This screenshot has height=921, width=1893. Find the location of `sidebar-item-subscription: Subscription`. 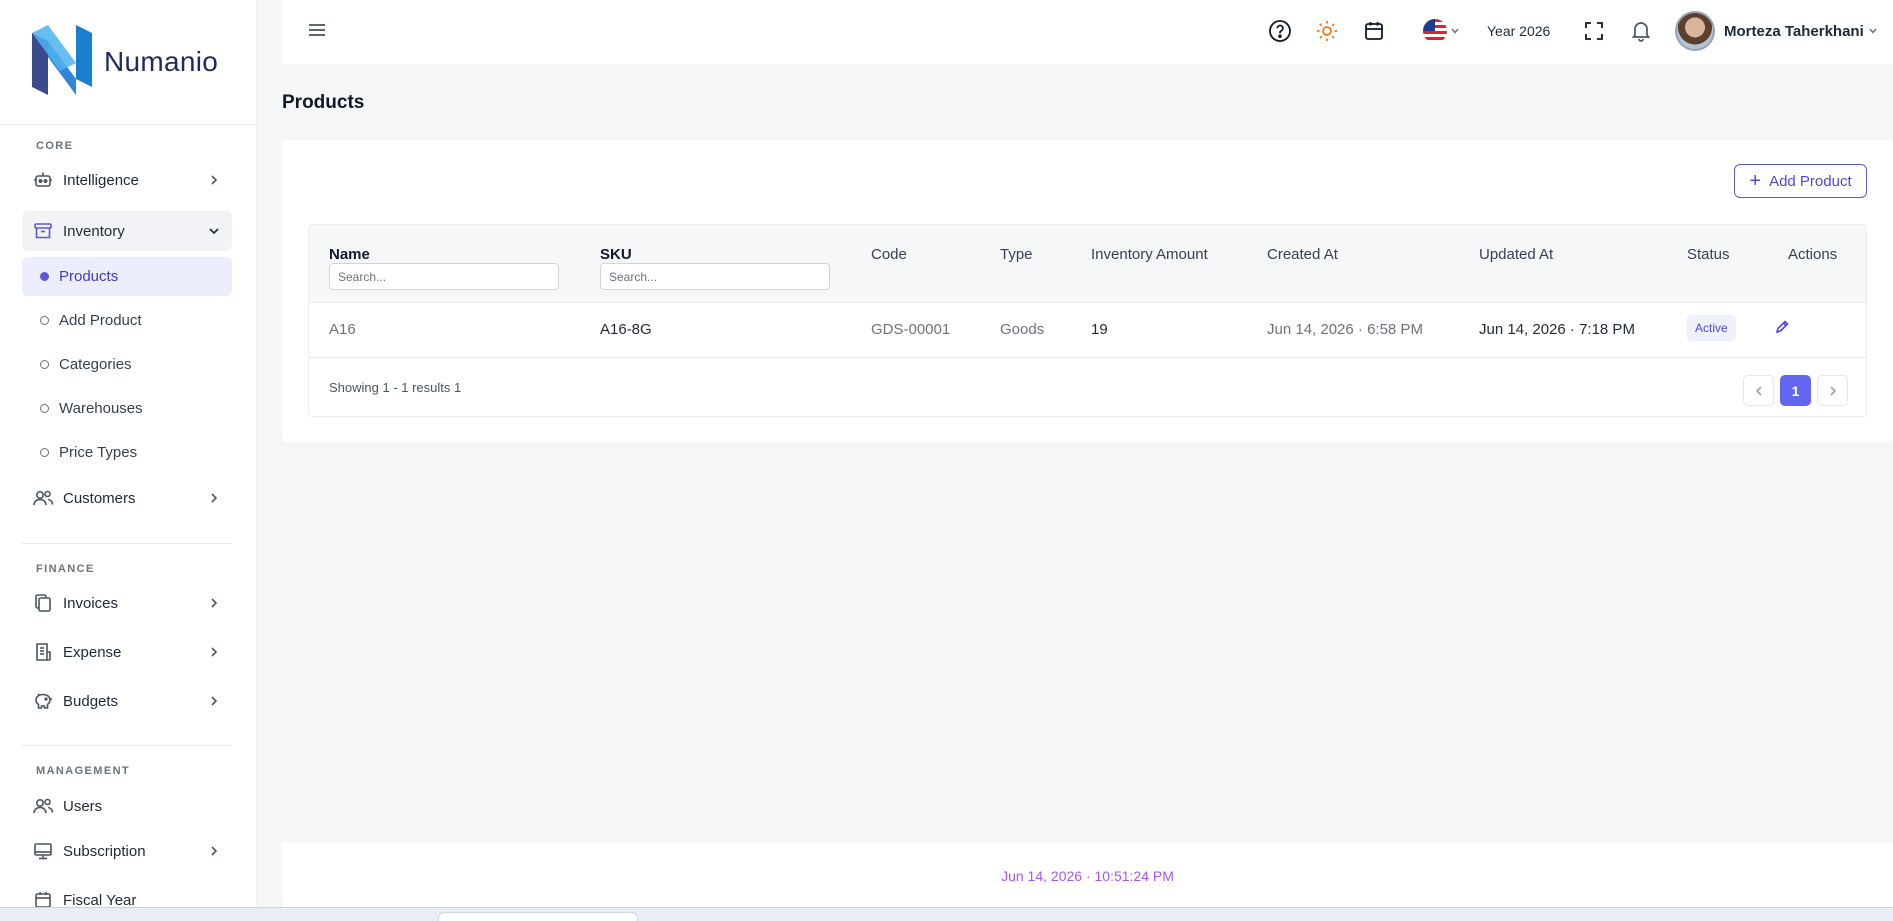

sidebar-item-subscription: Subscription is located at coordinates (127, 851).